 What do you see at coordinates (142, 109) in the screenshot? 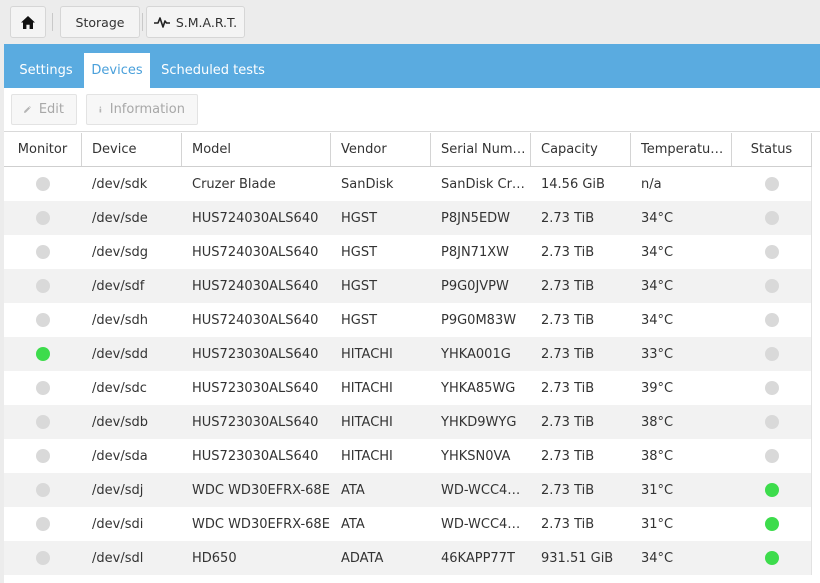
I see `information-button: Information` at bounding box center [142, 109].